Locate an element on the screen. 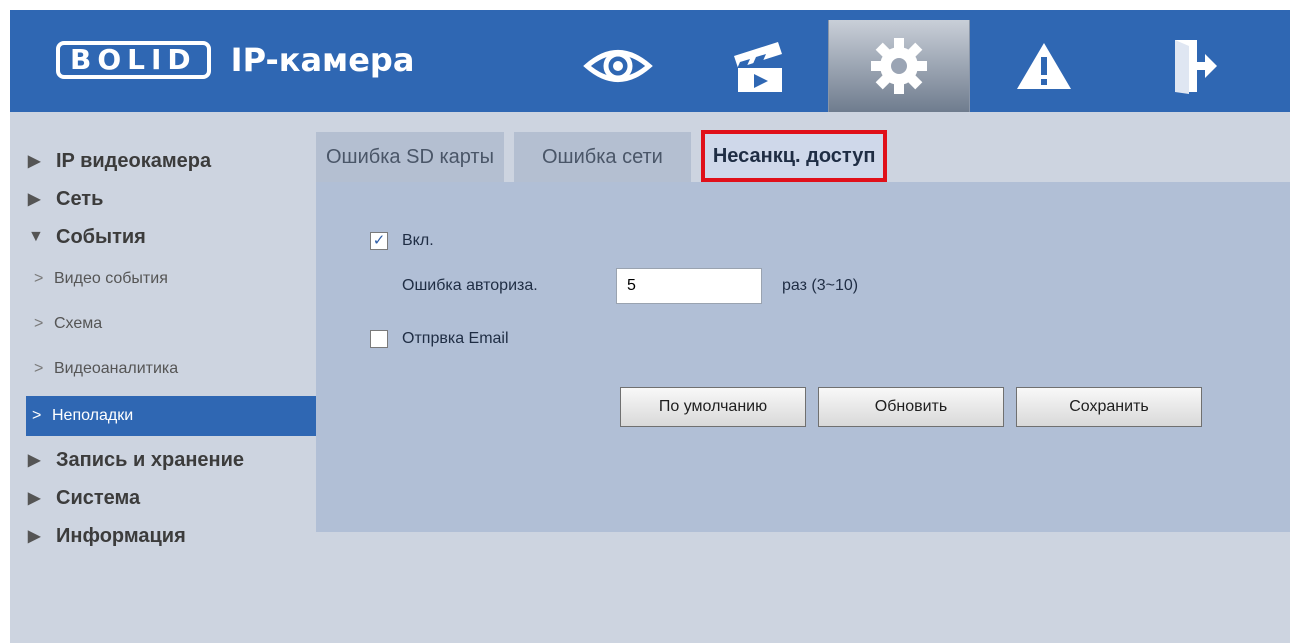 The height and width of the screenshot is (643, 1290). logout-icon is located at coordinates (1196, 67).